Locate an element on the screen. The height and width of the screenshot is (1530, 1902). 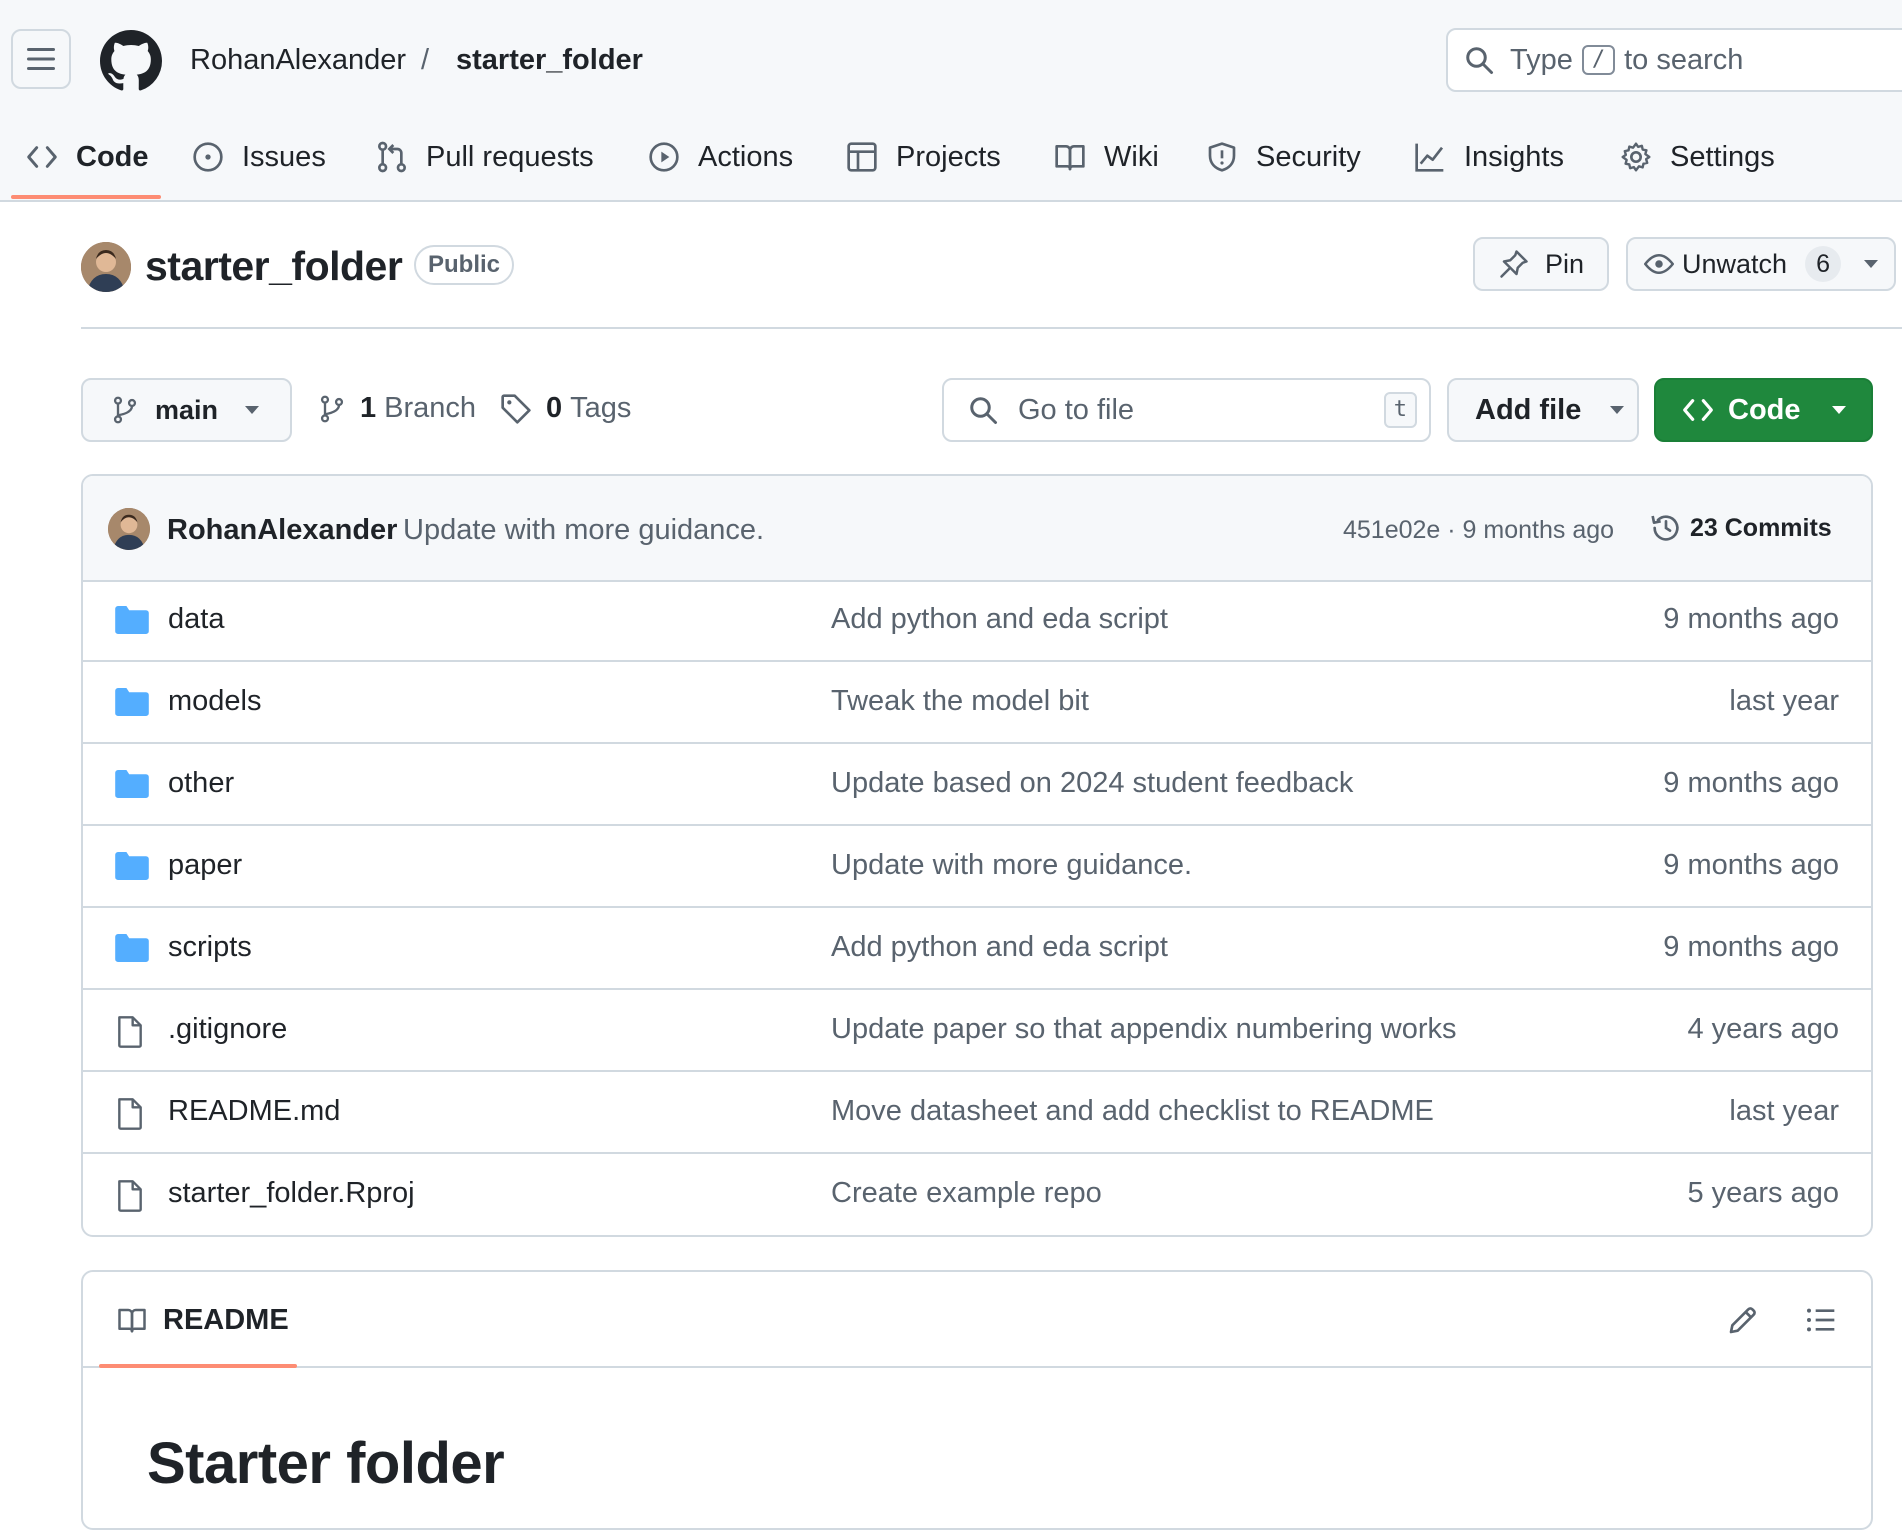
menu-icon is located at coordinates (41, 59).